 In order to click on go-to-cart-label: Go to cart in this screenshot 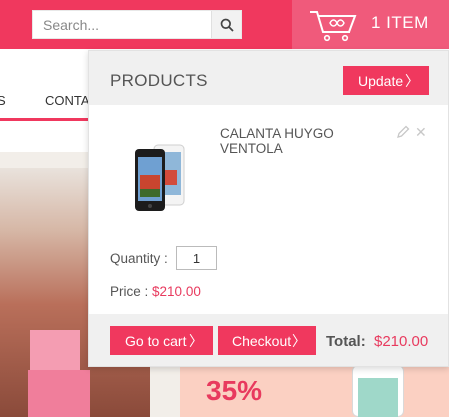, I will do `click(156, 340)`.